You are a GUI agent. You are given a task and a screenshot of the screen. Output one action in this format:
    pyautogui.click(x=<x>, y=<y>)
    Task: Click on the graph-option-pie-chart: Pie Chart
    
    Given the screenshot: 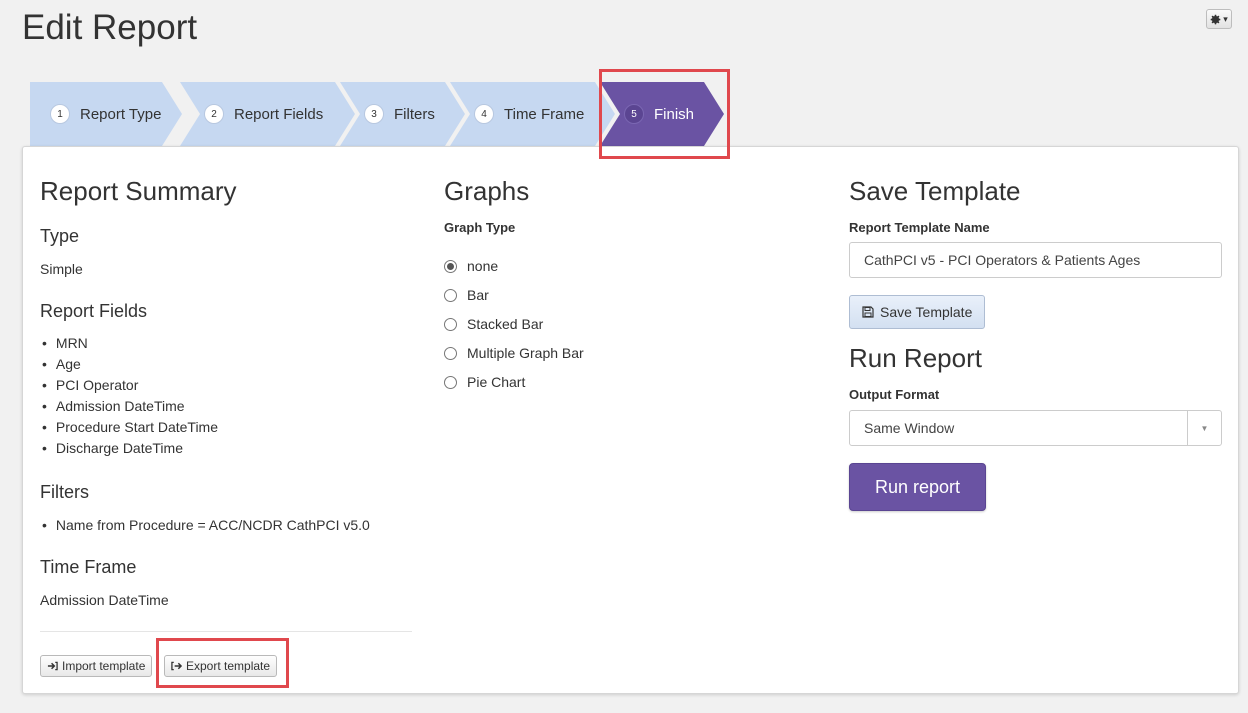 What is the action you would take?
    pyautogui.click(x=484, y=382)
    